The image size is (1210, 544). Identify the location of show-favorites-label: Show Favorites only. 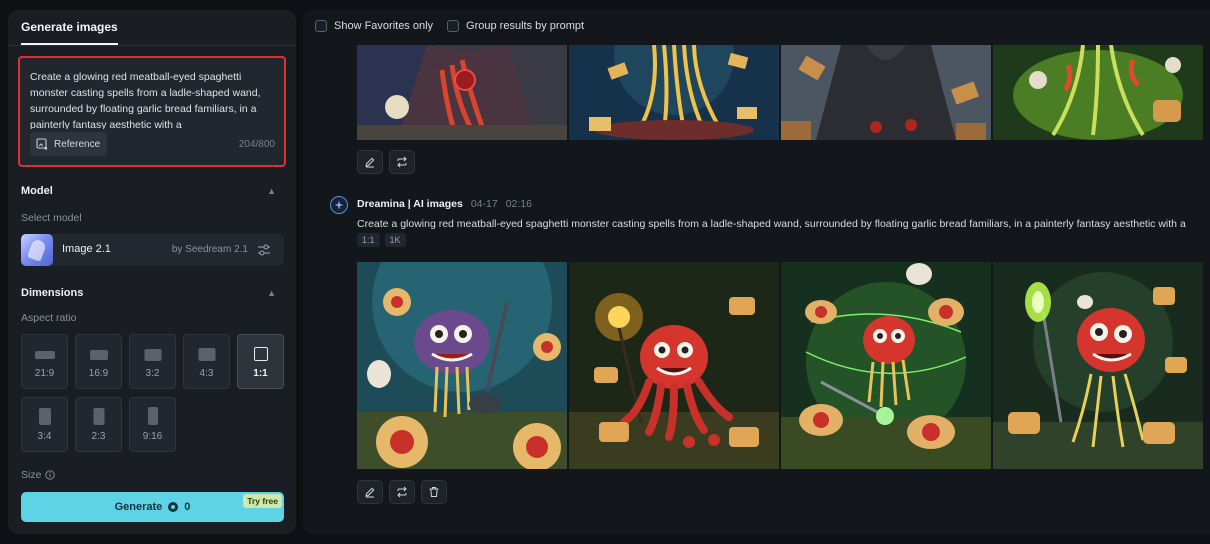
(384, 26).